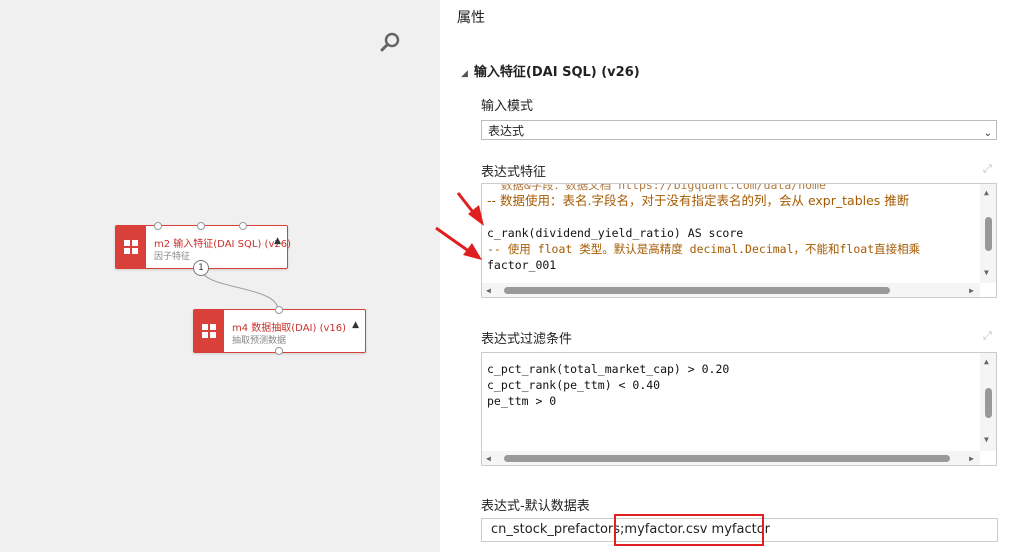  What do you see at coordinates (222, 244) in the screenshot?
I see `node-title: m2 输入特征(DAI SQL) (v26)` at bounding box center [222, 244].